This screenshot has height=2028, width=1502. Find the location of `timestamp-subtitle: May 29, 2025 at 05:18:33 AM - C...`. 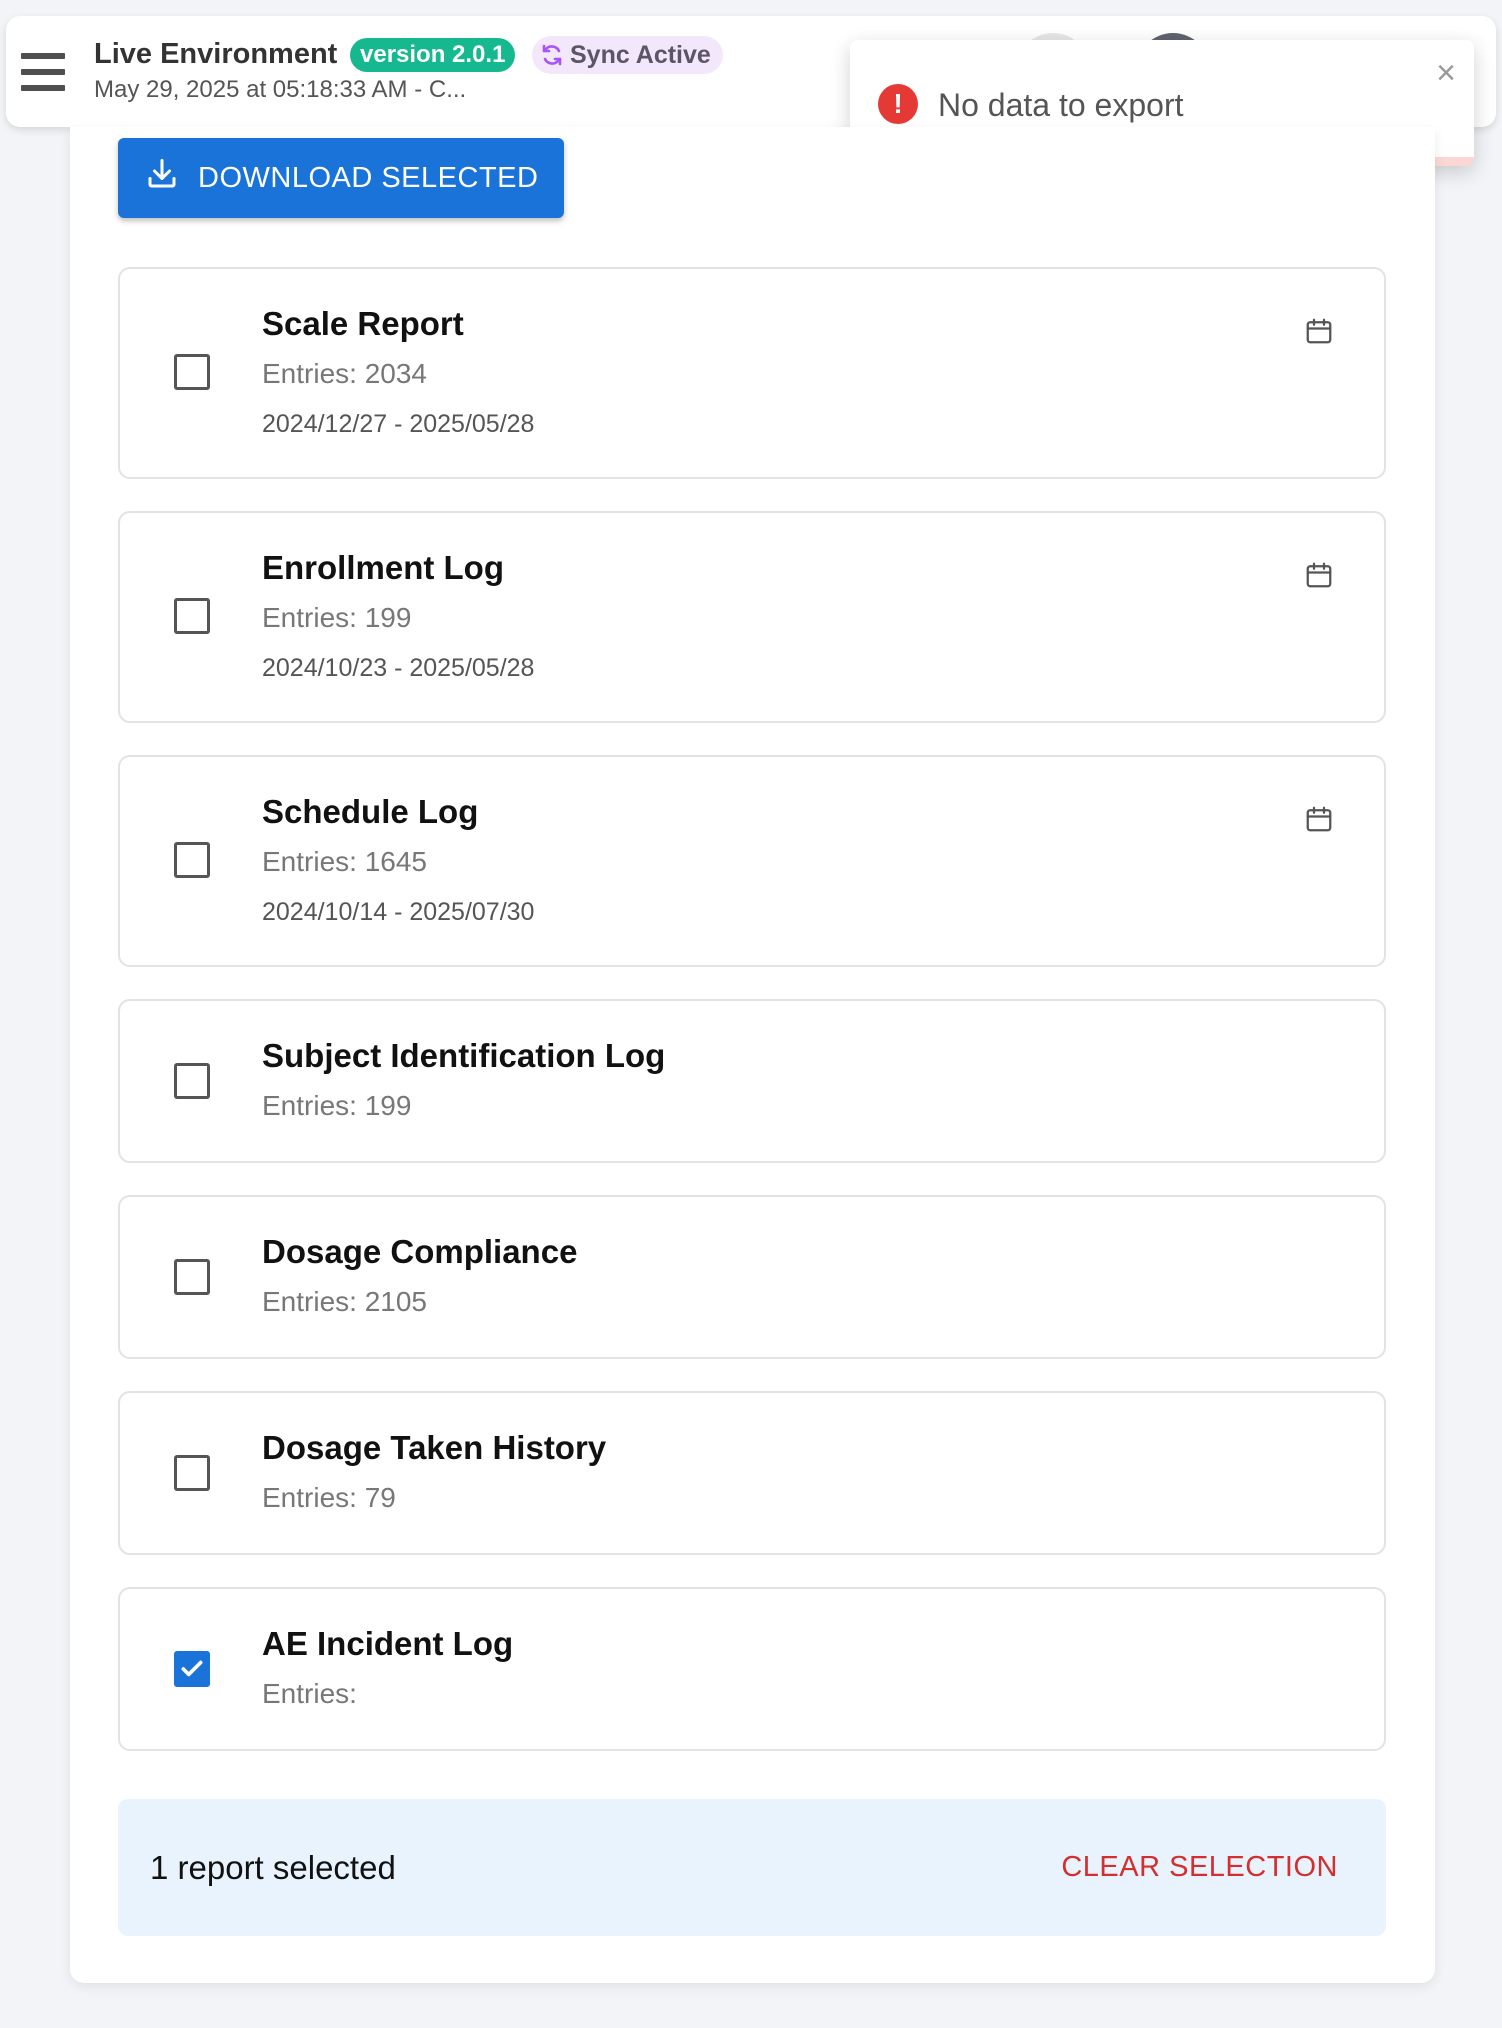

timestamp-subtitle: May 29, 2025 at 05:18:33 AM - C... is located at coordinates (280, 89).